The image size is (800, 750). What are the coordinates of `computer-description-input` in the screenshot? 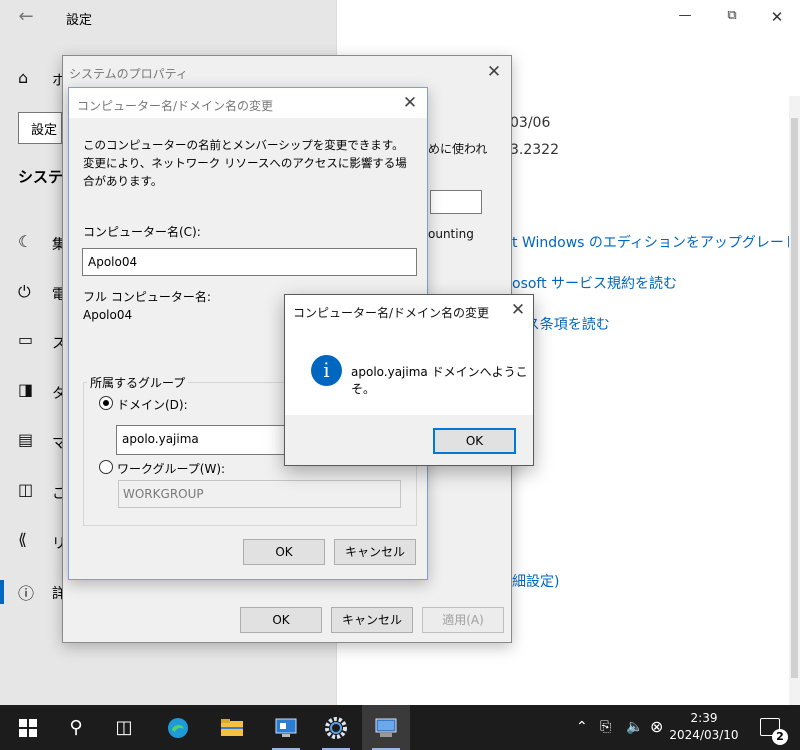 It's located at (456, 202).